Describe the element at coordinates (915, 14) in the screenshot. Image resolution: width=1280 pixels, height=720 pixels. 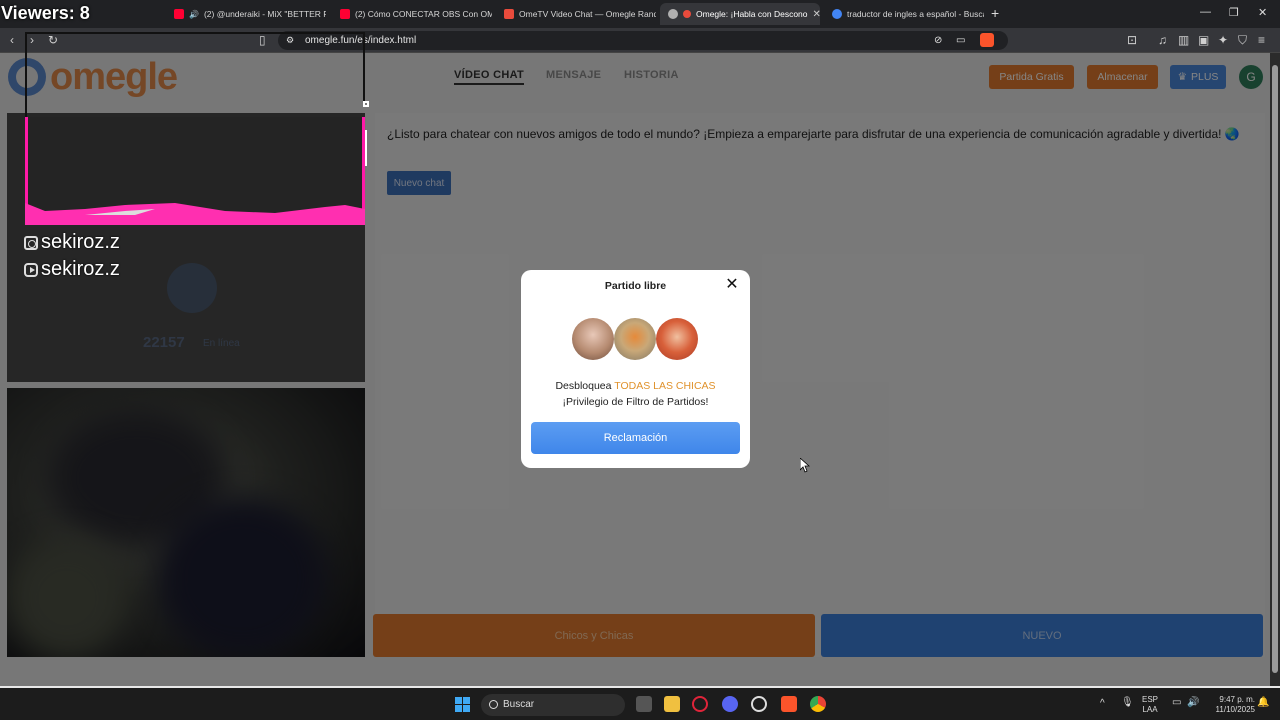
I see `tab-title: traductor de ingles a español - Busca` at that location.